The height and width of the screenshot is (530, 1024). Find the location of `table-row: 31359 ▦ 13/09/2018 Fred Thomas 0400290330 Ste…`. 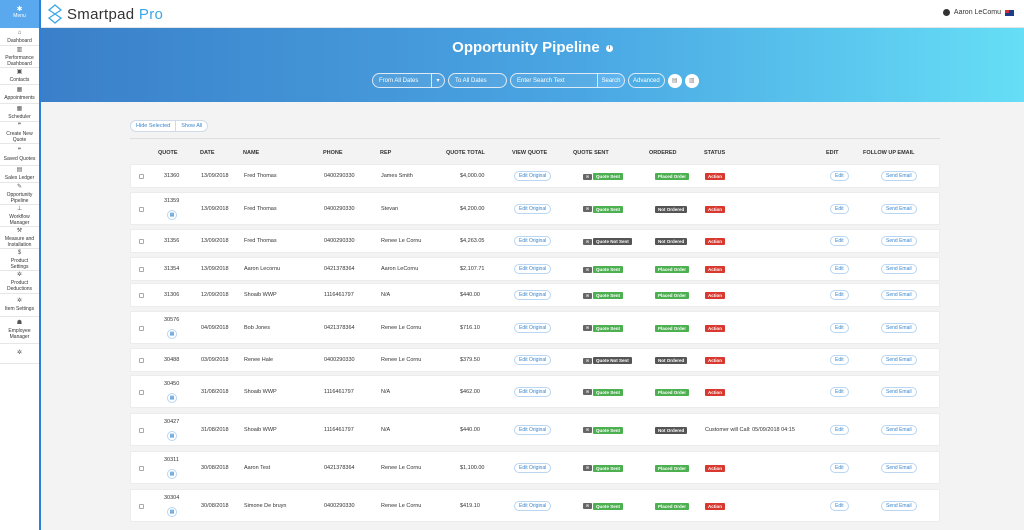

table-row: 31359 ▦ 13/09/2018 Fred Thomas 0400290330 Ste… is located at coordinates (535, 208).